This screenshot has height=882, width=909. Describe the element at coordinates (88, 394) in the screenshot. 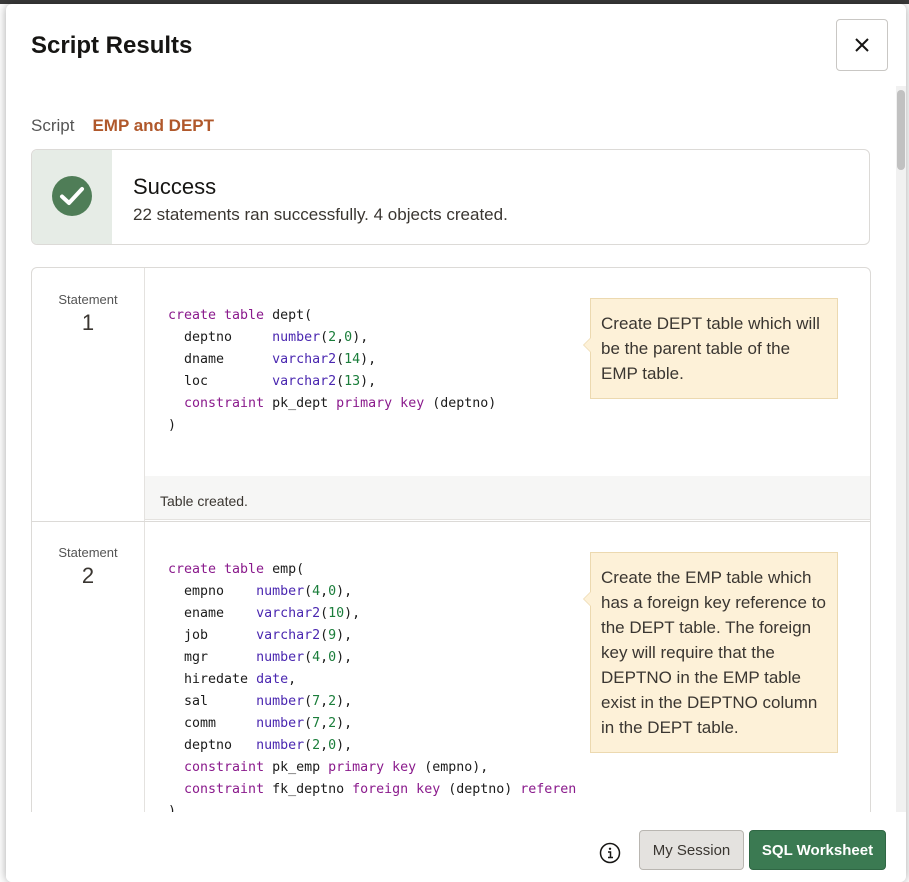

I see `statement-number-column: Statement 1` at that location.